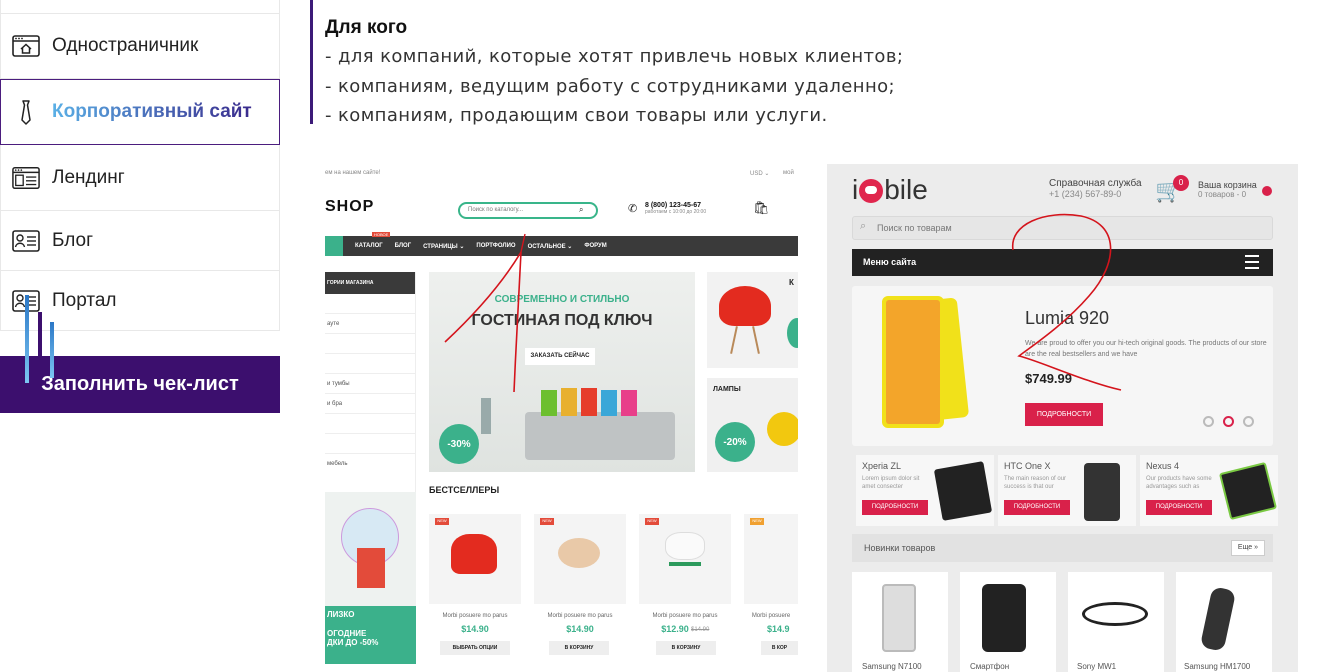 This screenshot has height=672, width=1327. I want to click on sidebar-item-label: Лендинг, so click(88, 177).